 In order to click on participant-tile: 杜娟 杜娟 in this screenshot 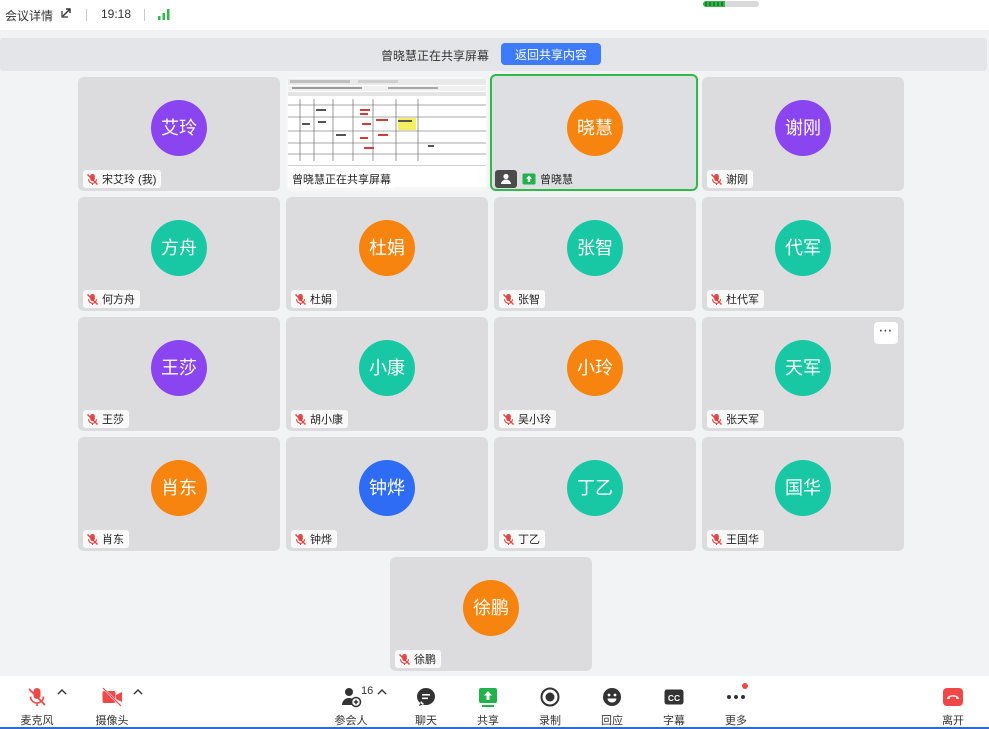, I will do `click(387, 254)`.